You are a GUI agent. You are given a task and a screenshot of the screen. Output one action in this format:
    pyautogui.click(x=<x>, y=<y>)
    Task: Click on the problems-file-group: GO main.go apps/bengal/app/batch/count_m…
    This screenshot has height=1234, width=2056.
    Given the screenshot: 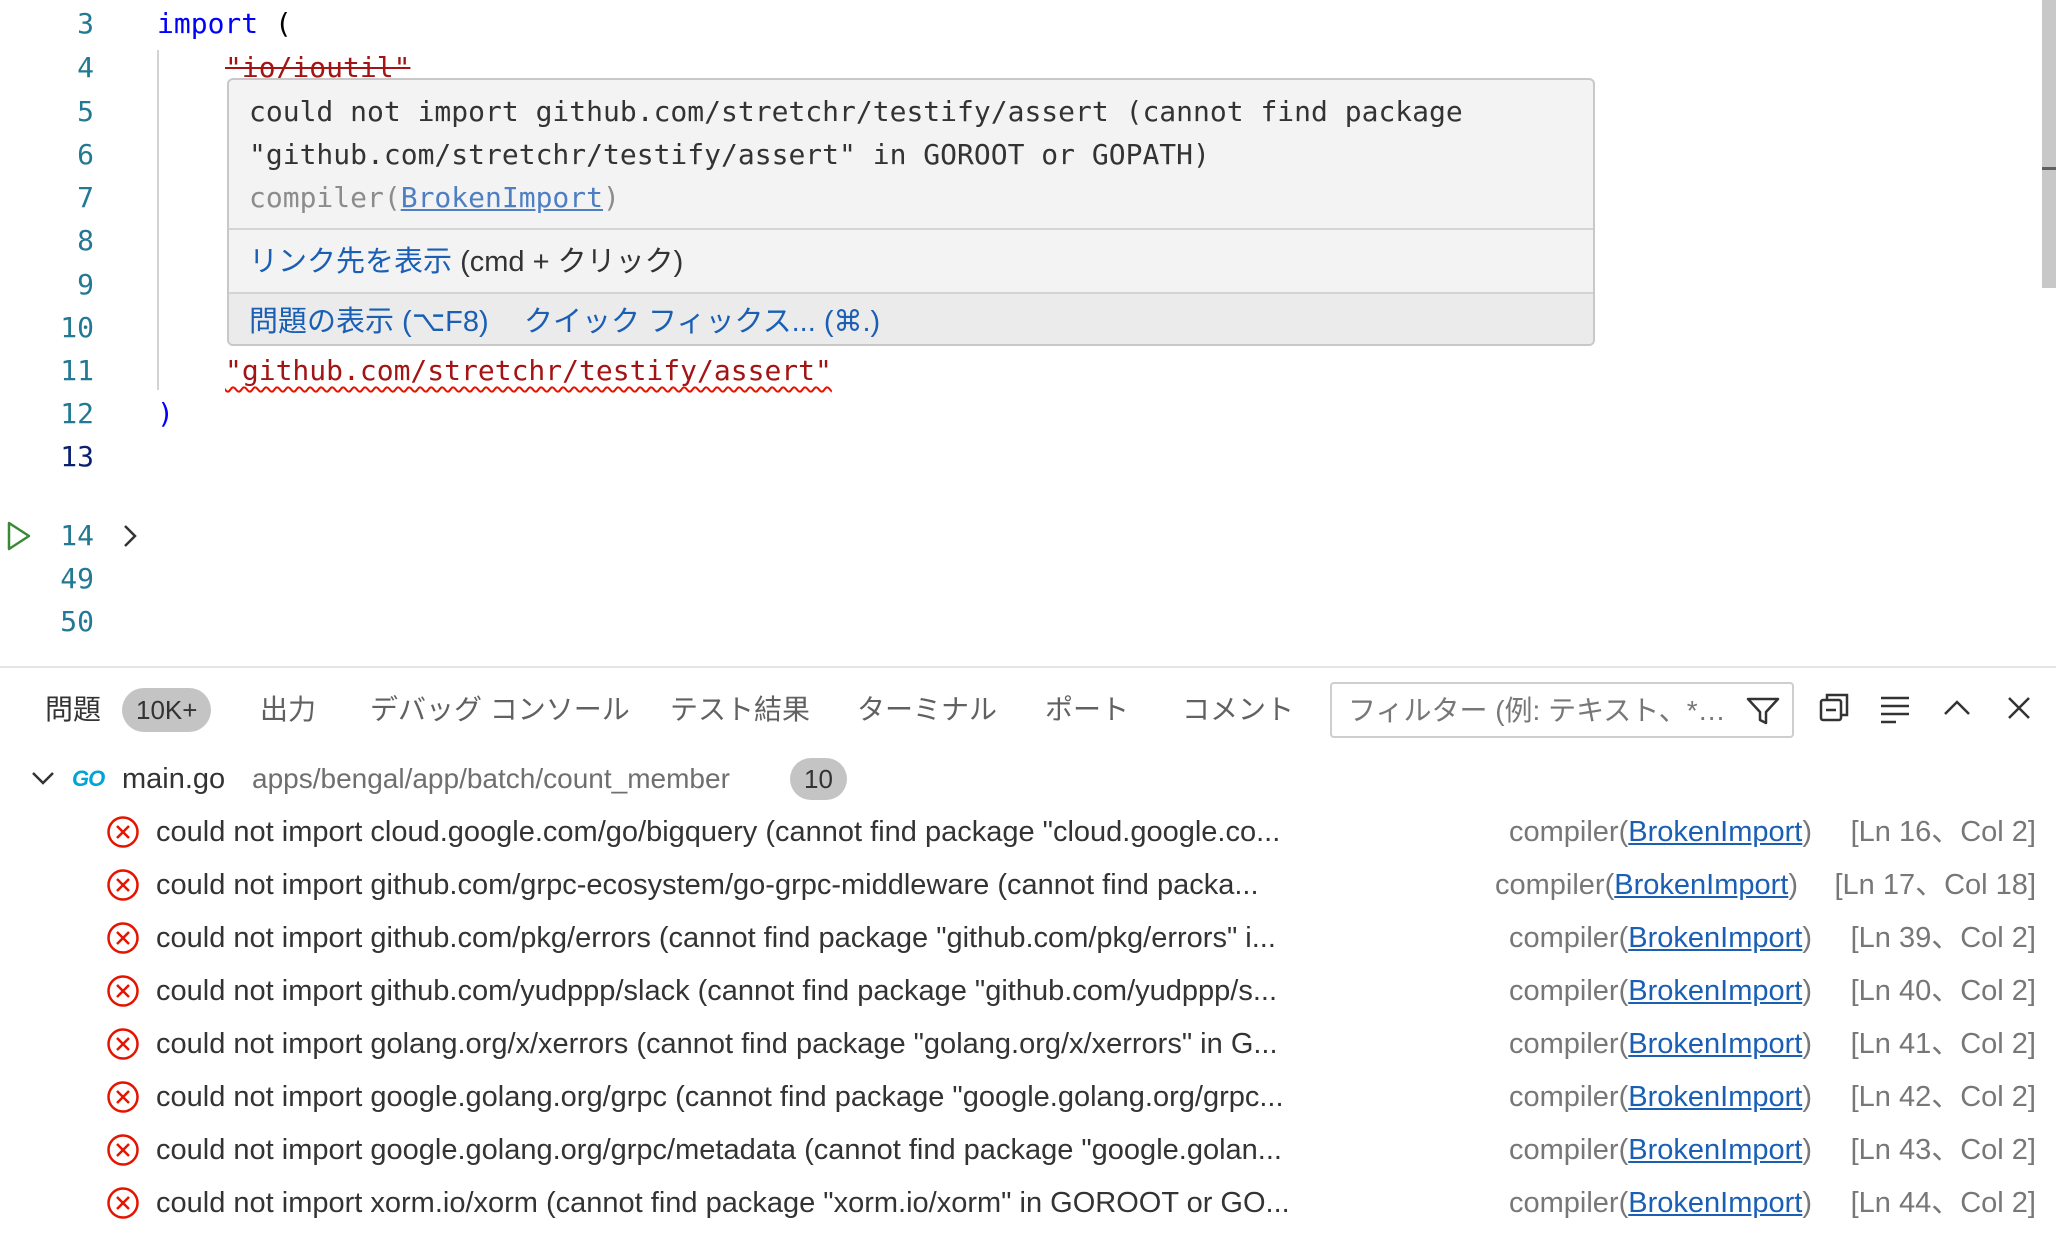 What is the action you would take?
    pyautogui.click(x=1028, y=779)
    